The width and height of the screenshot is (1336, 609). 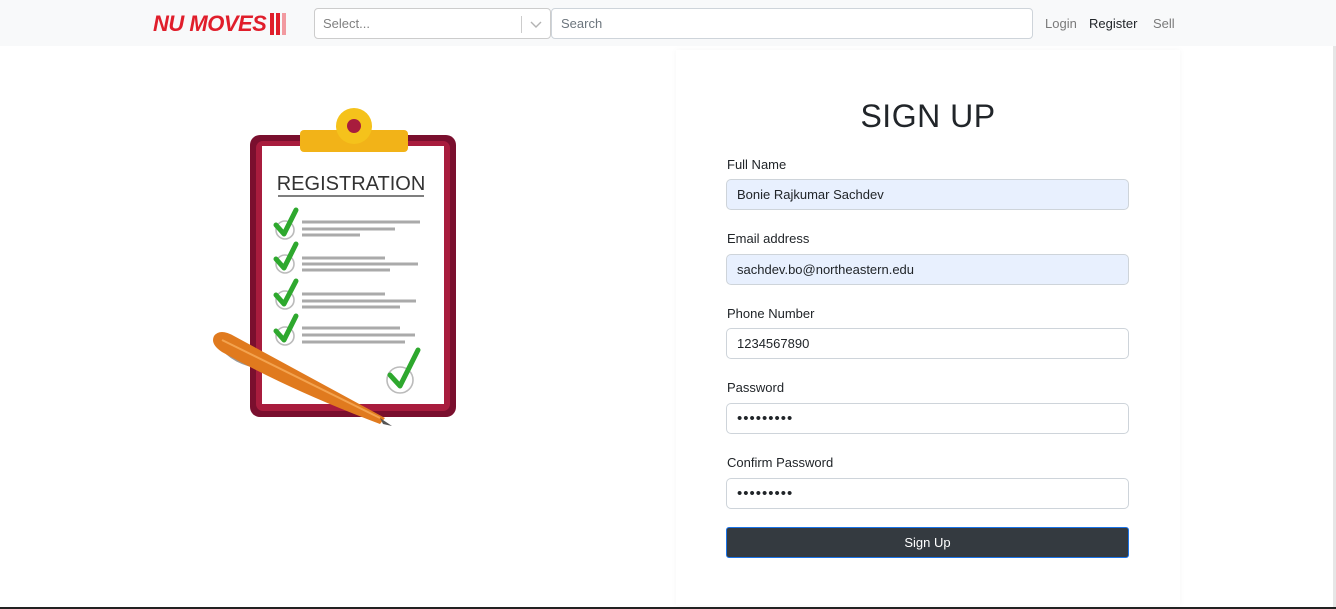 What do you see at coordinates (1164, 23) in the screenshot?
I see `nav-sell-link: Sell` at bounding box center [1164, 23].